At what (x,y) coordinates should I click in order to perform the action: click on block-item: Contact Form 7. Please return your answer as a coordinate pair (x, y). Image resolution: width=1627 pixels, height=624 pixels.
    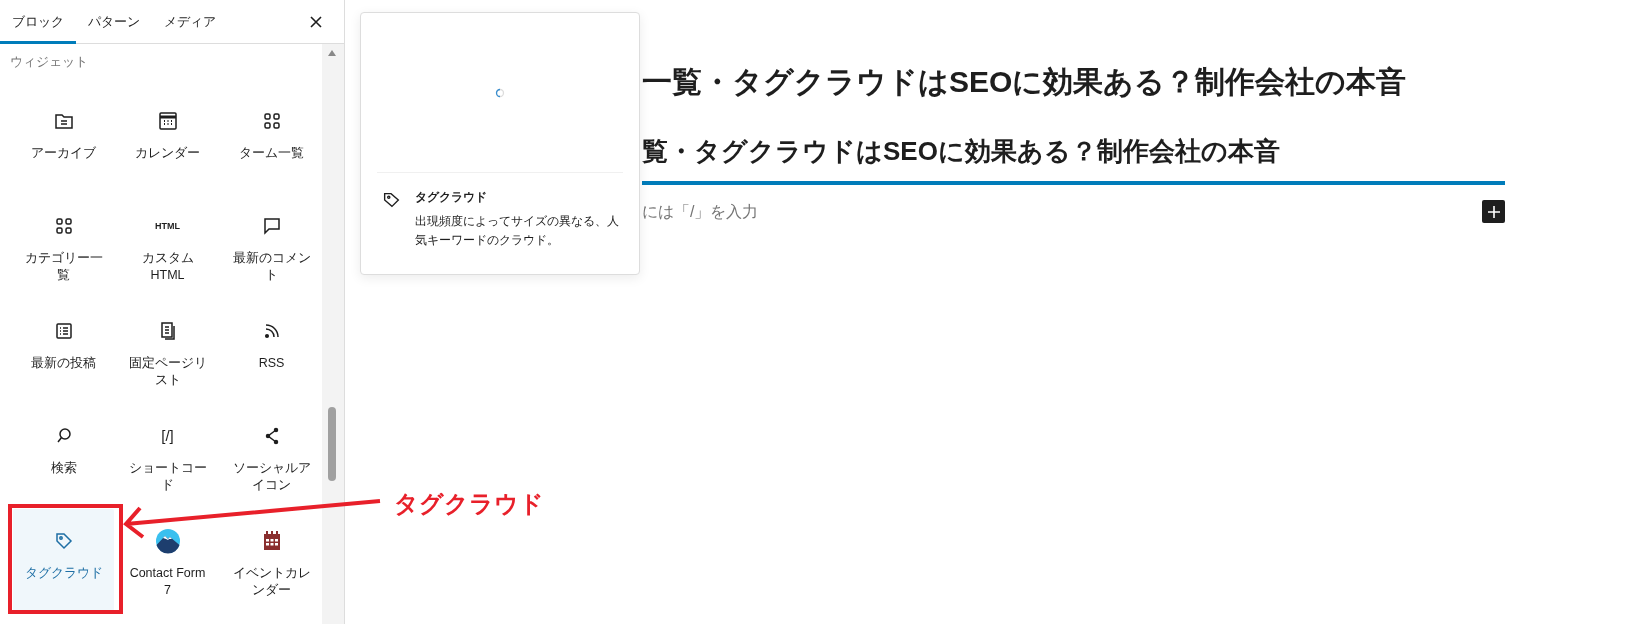
    Looking at the image, I should click on (167, 560).